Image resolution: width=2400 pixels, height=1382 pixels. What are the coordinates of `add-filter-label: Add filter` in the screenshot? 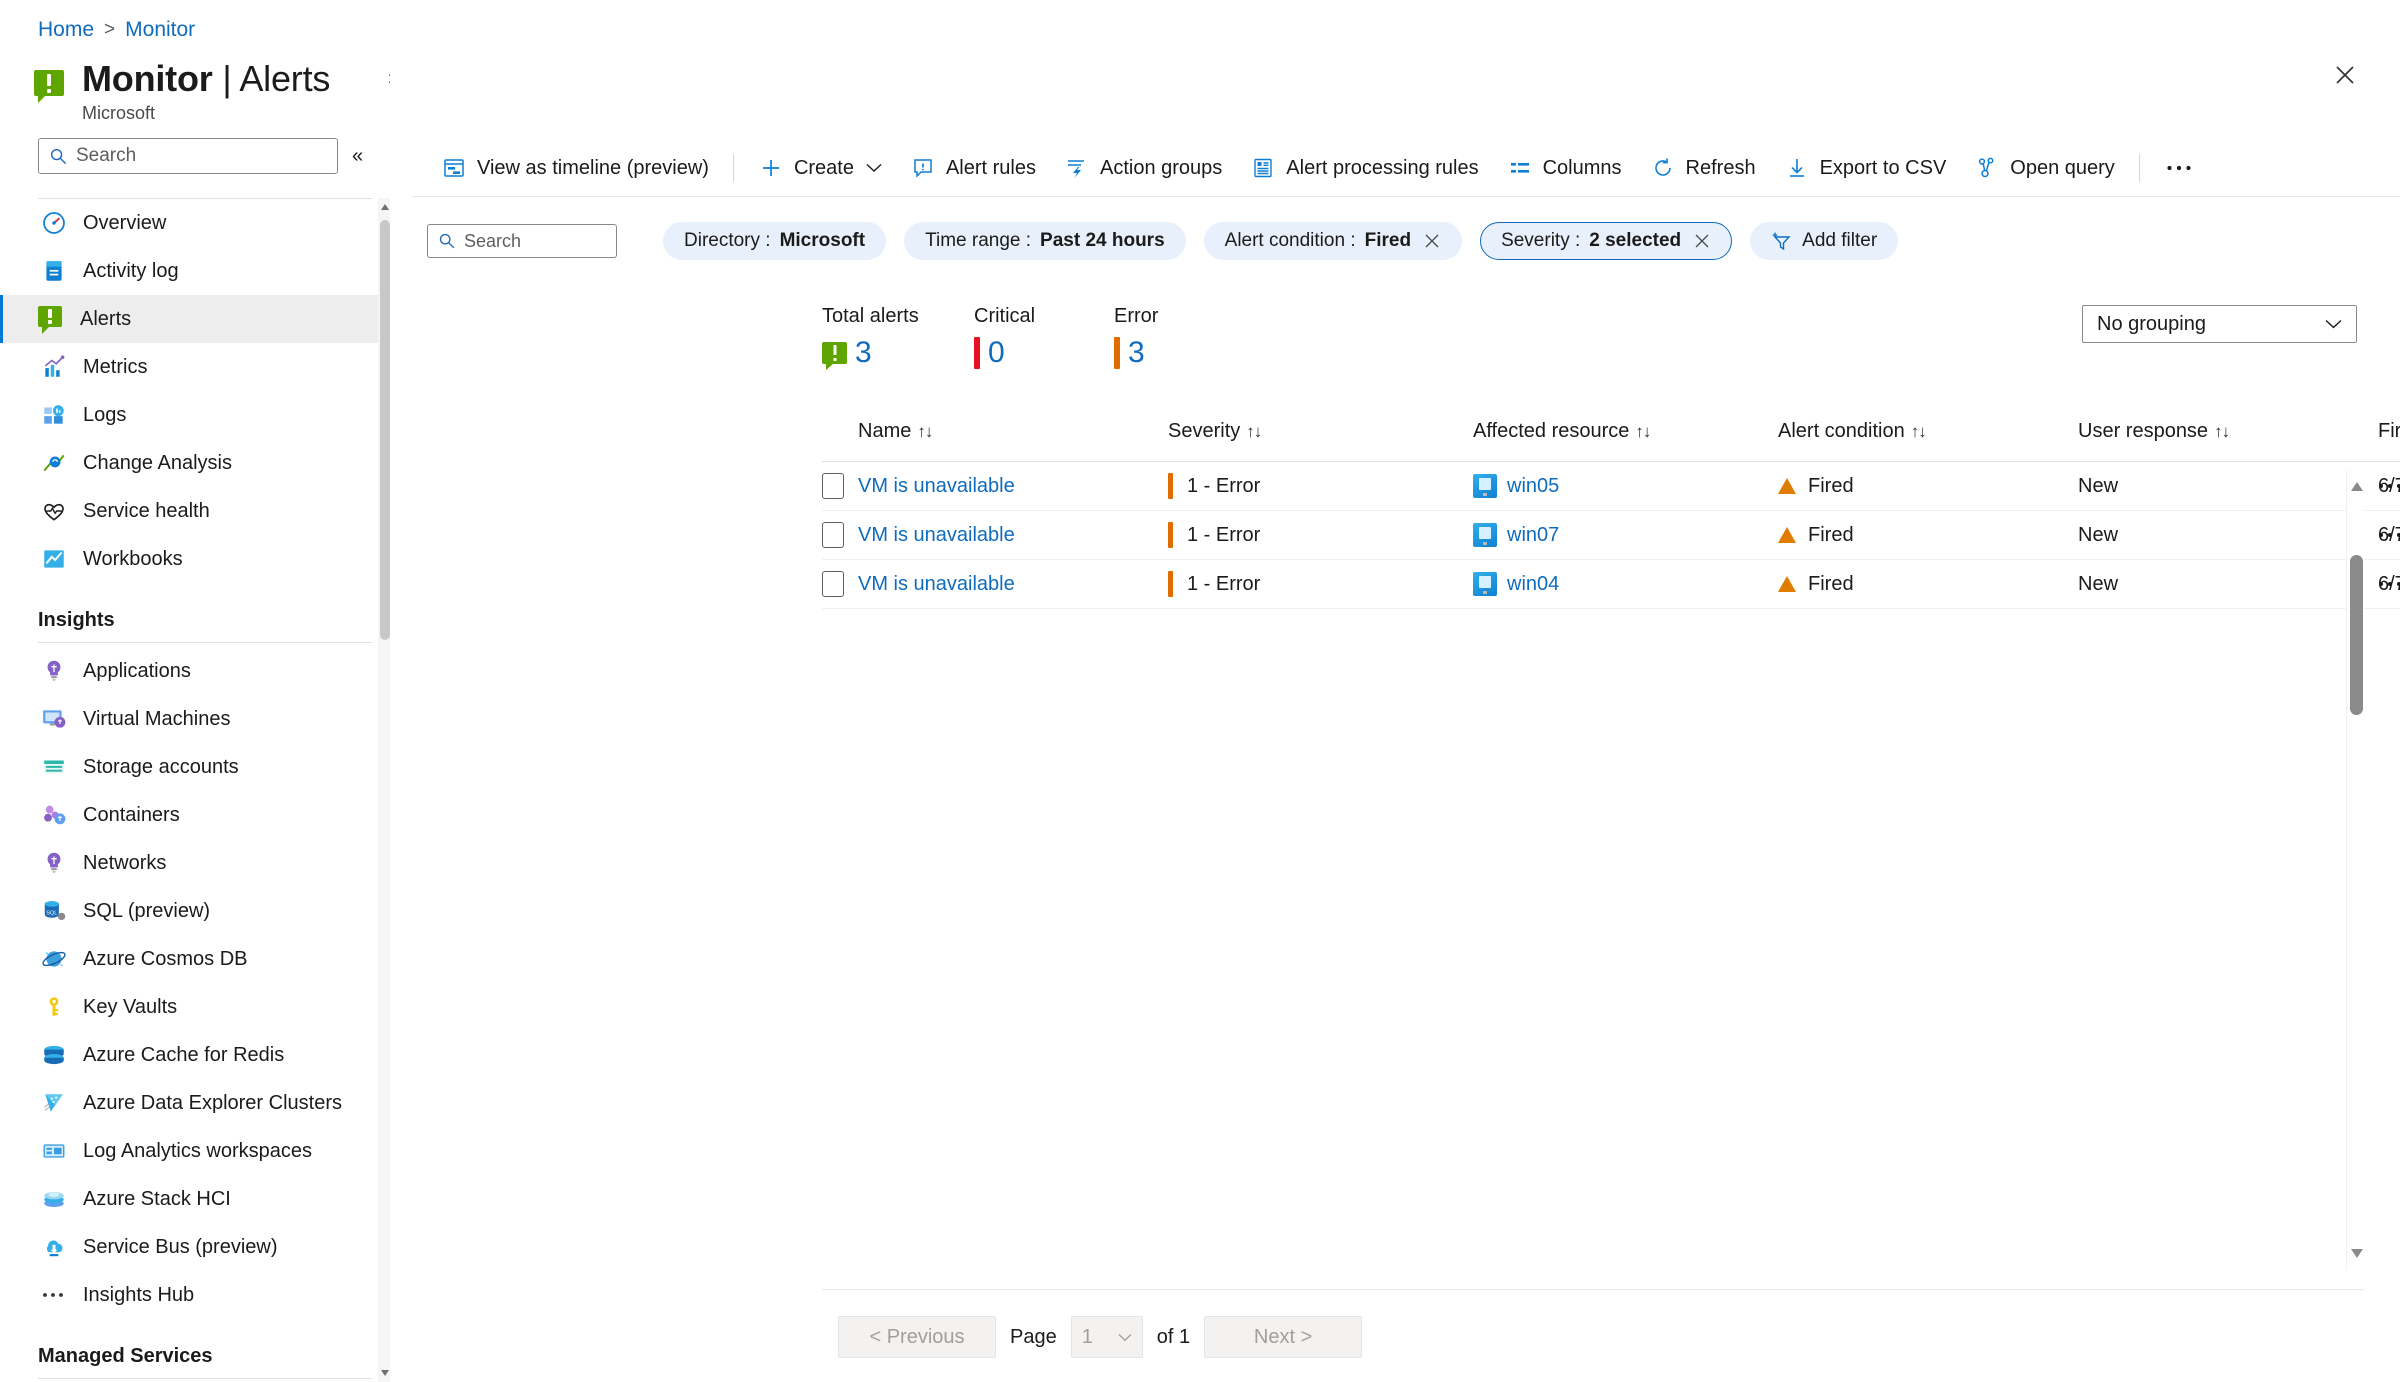 It's located at (1840, 240).